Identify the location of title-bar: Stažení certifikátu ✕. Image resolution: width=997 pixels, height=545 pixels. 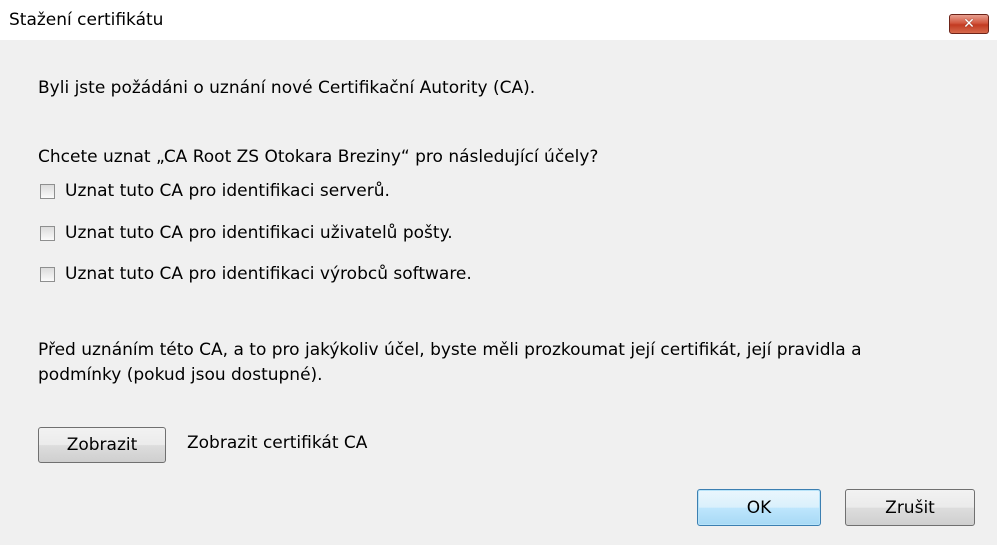
(498, 20).